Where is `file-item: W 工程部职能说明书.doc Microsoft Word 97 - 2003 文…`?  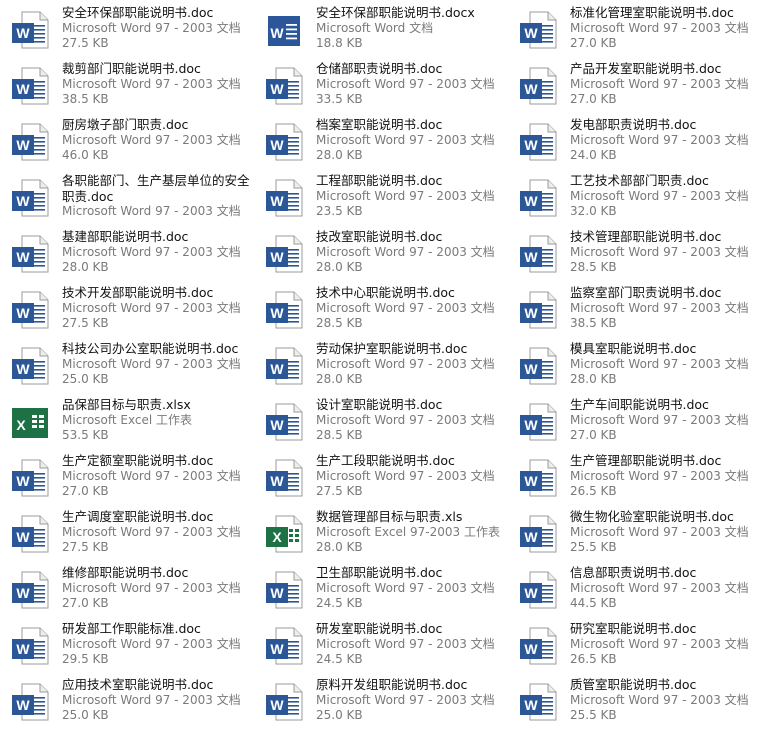 file-item: W 工程部职能说明书.doc Microsoft Word 97 - 2003 文… is located at coordinates (381, 198).